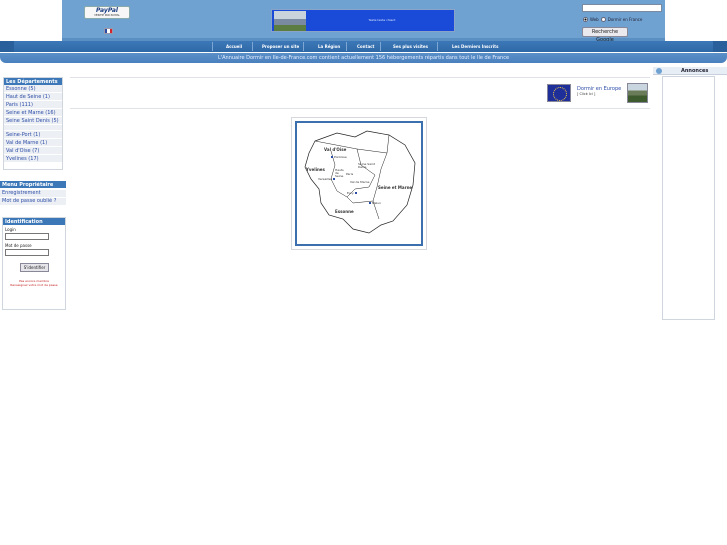 The width and height of the screenshot is (727, 545). I want to click on menu-enregistrement: Enregistrement, so click(33, 194).